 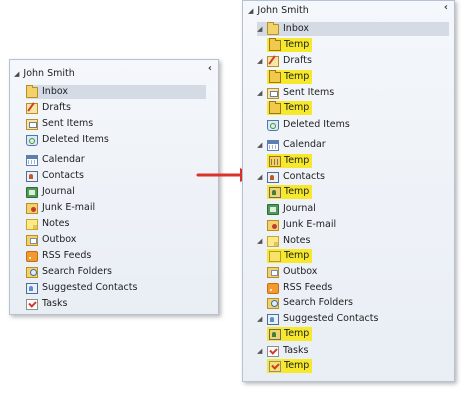 I want to click on subfolder-item-calendar-temp: Temp, so click(x=290, y=161).